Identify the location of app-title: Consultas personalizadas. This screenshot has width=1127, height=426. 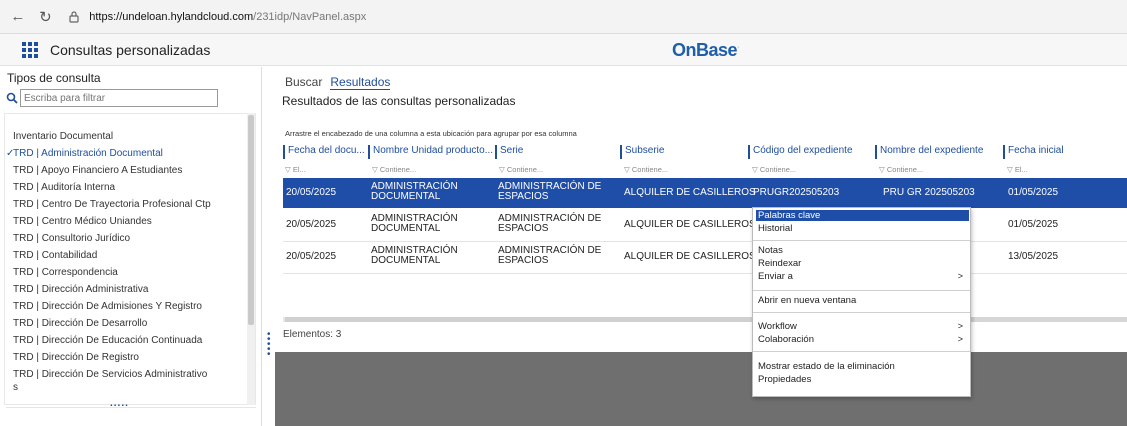
(130, 49).